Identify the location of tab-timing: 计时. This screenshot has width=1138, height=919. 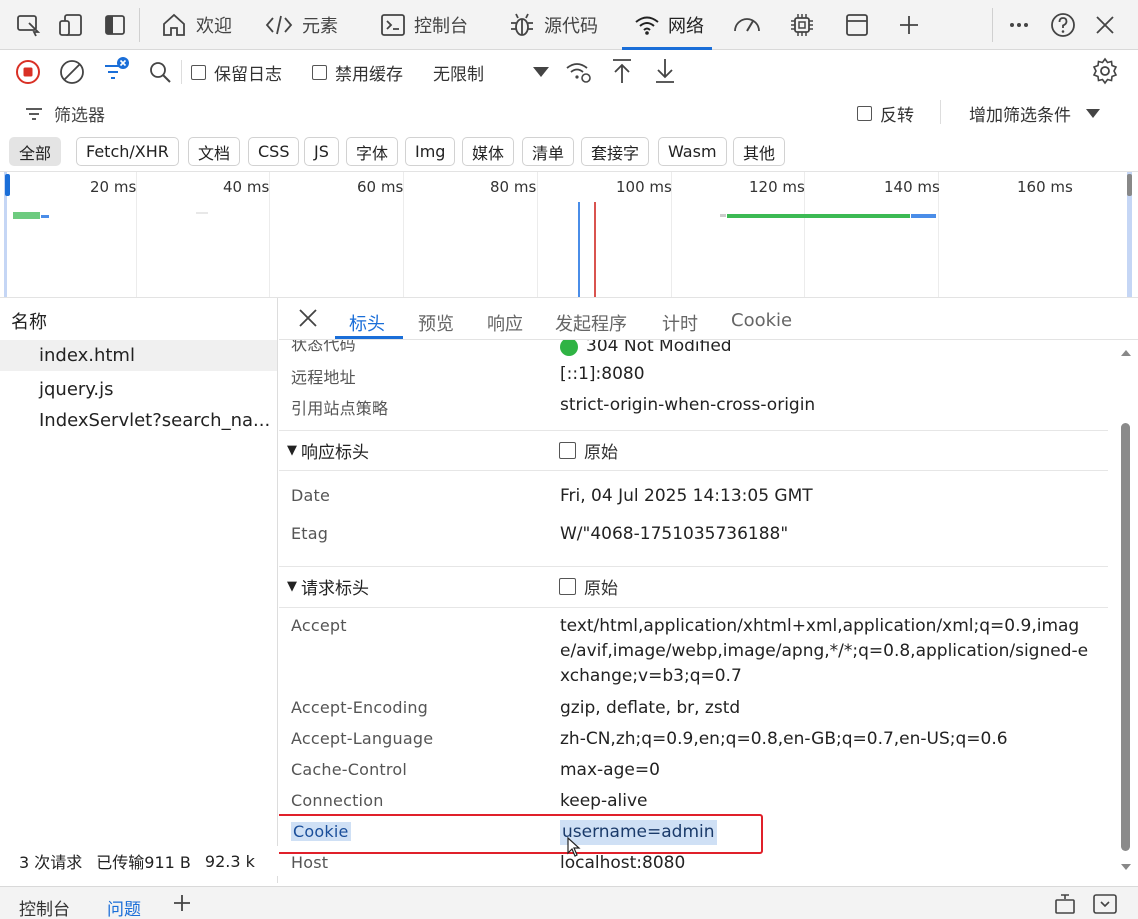
(680, 323).